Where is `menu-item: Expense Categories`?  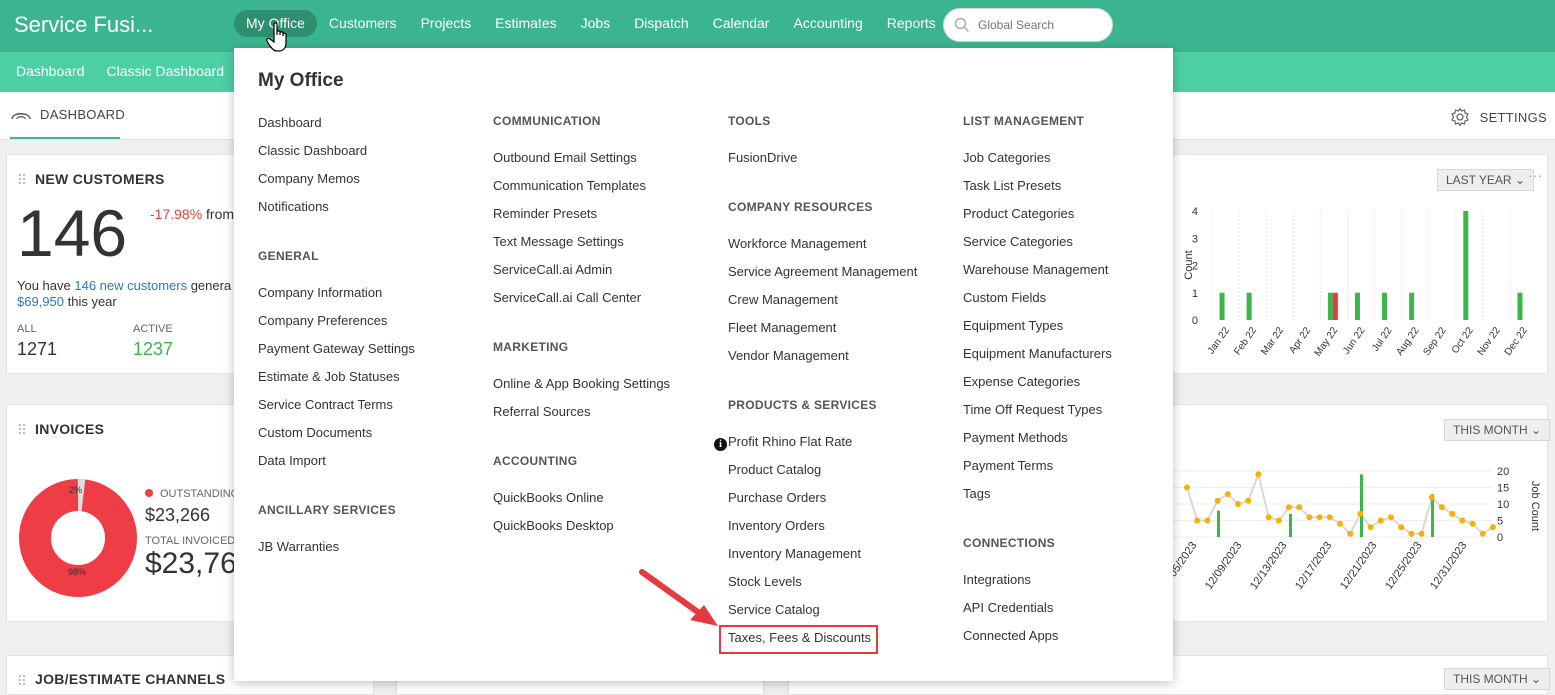
menu-item: Expense Categories is located at coordinates (1021, 381).